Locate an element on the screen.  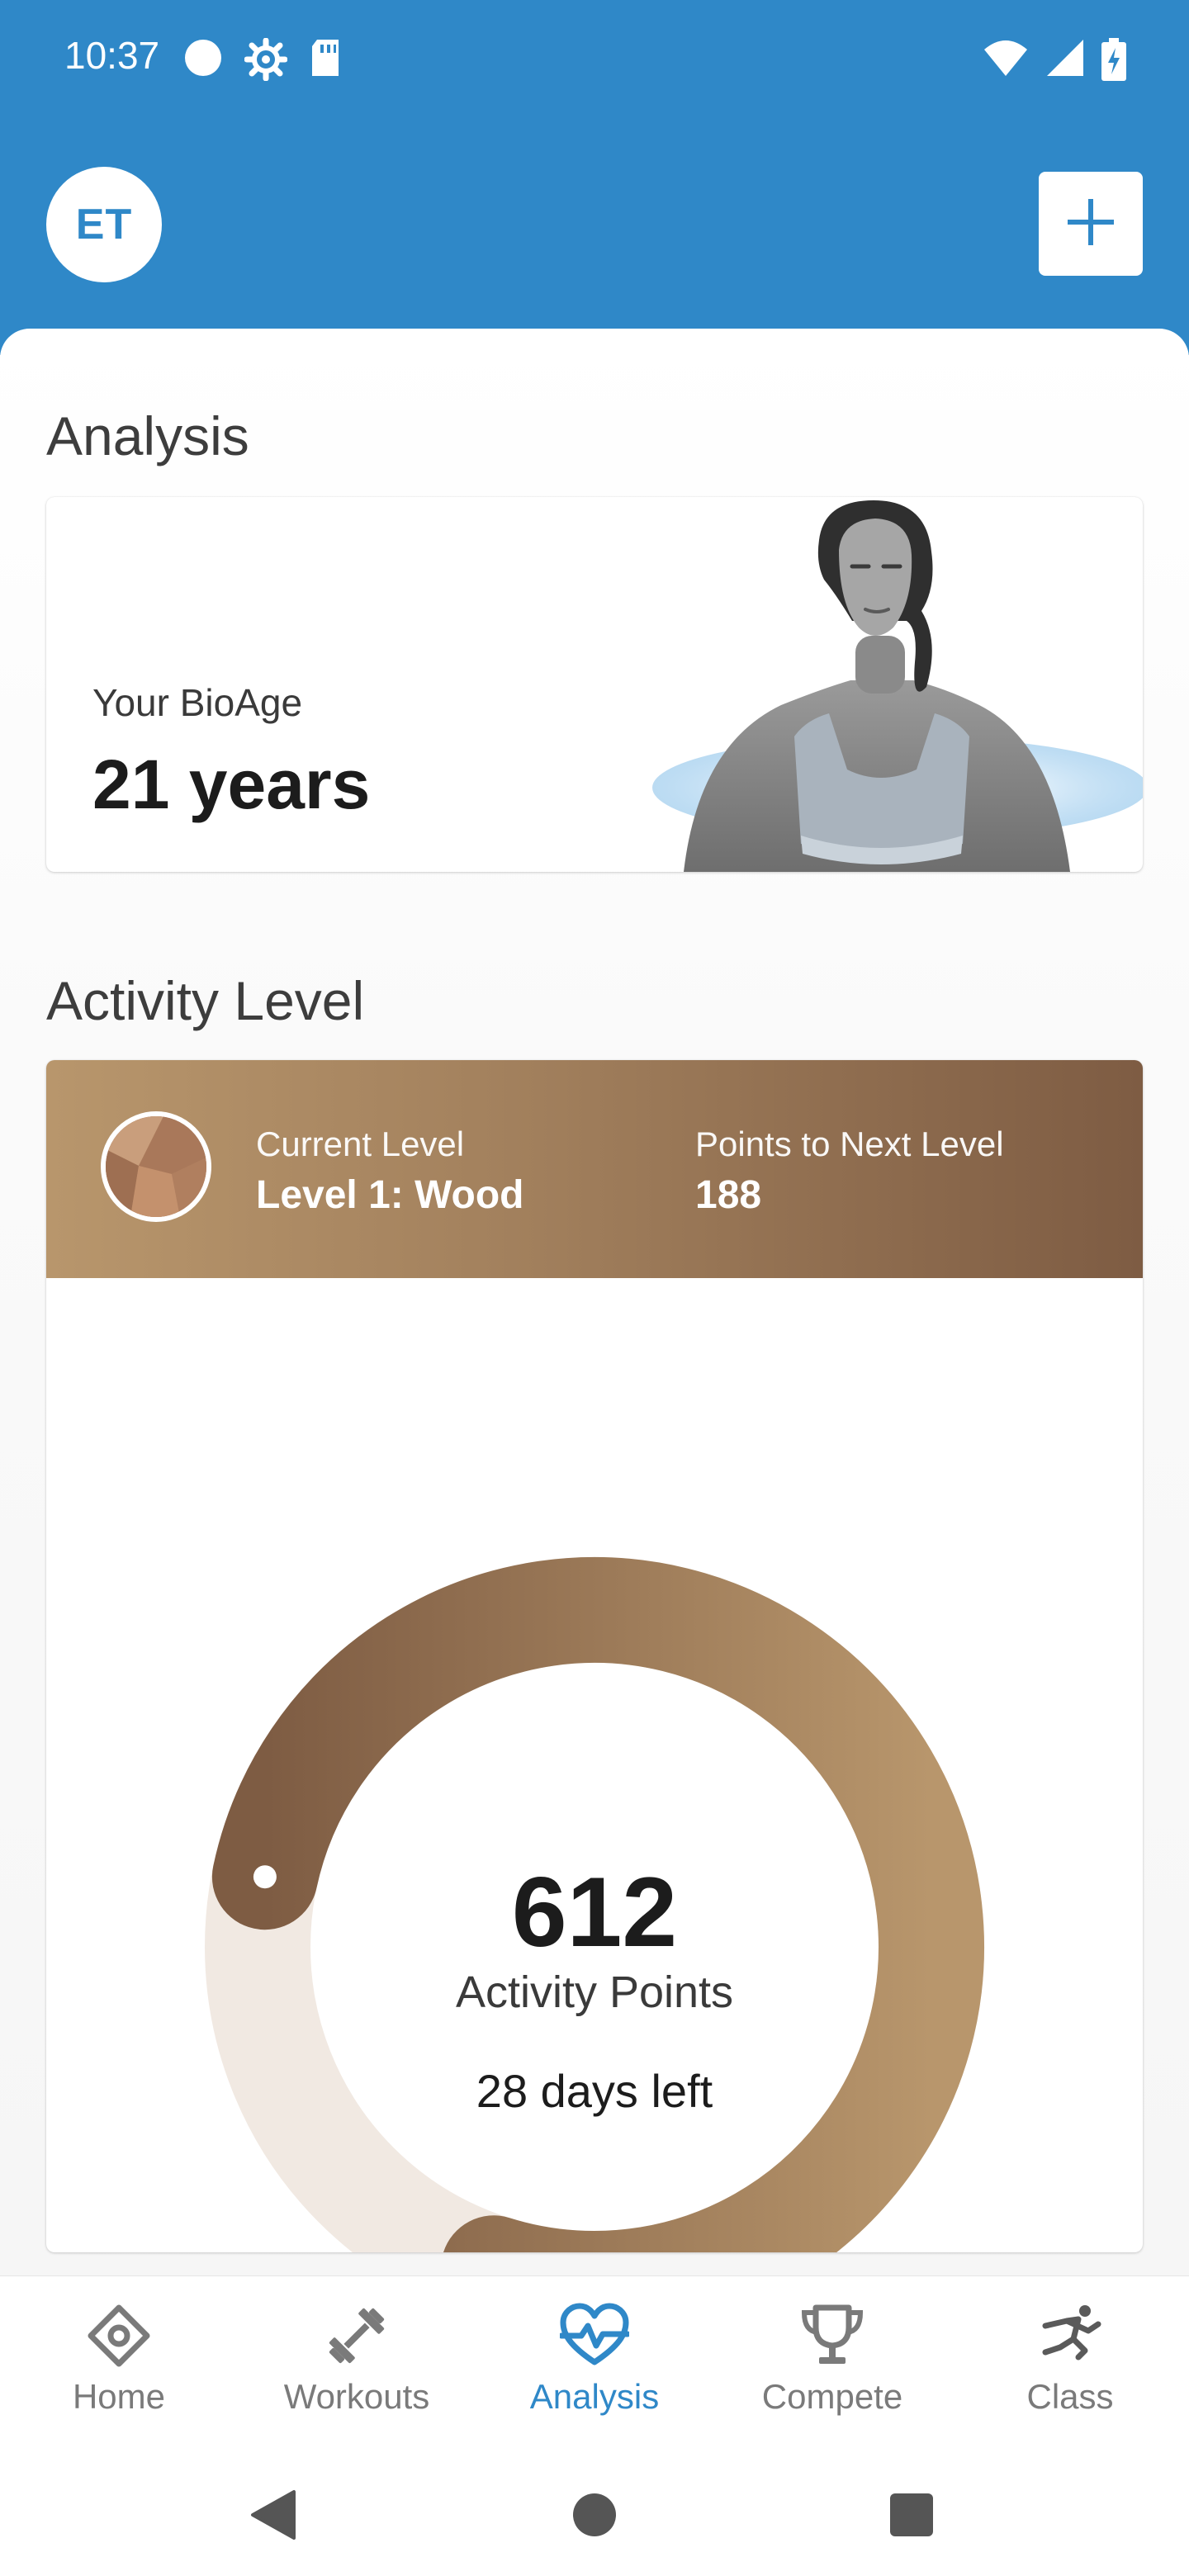
trophy-icon is located at coordinates (832, 2336).